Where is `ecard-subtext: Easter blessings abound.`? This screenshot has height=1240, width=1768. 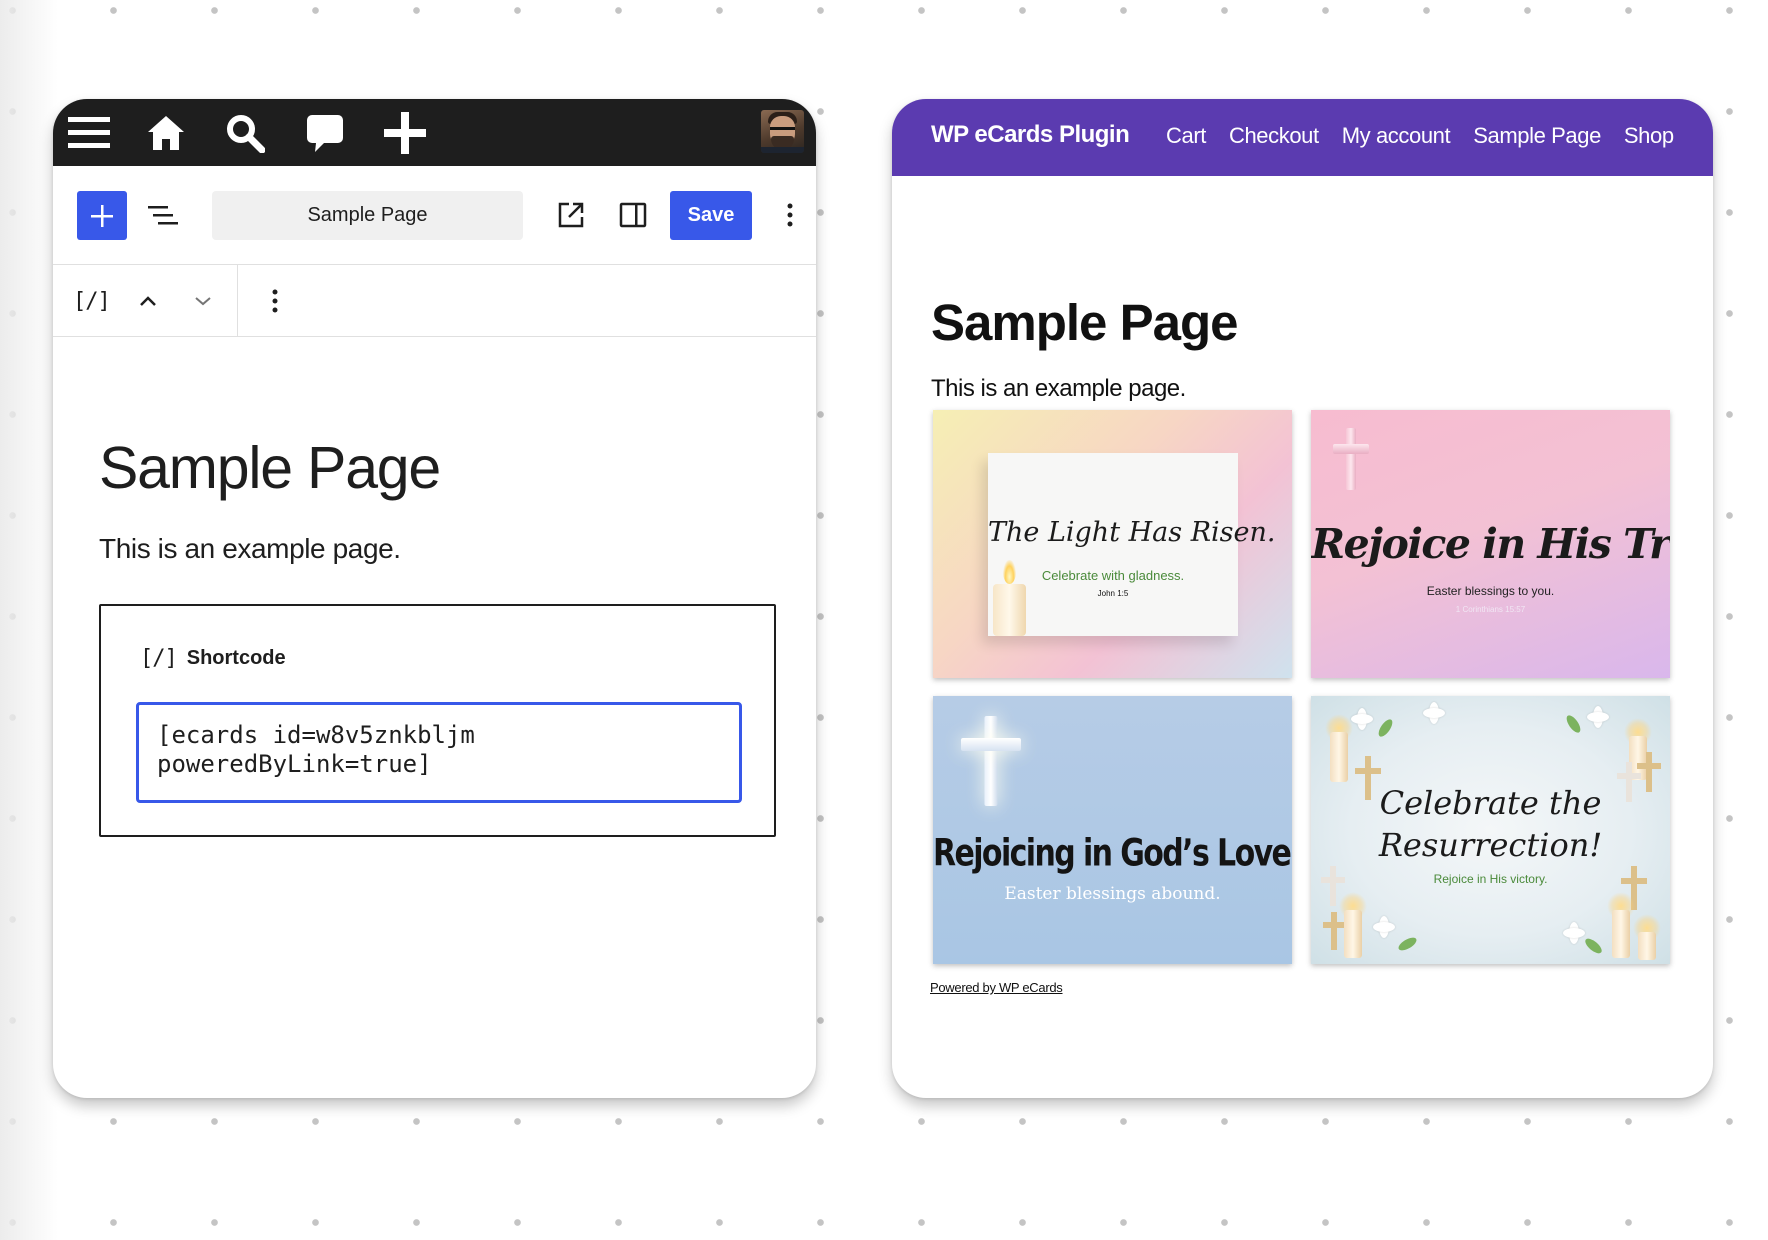
ecard-subtext: Easter blessings abound. is located at coordinates (1112, 894).